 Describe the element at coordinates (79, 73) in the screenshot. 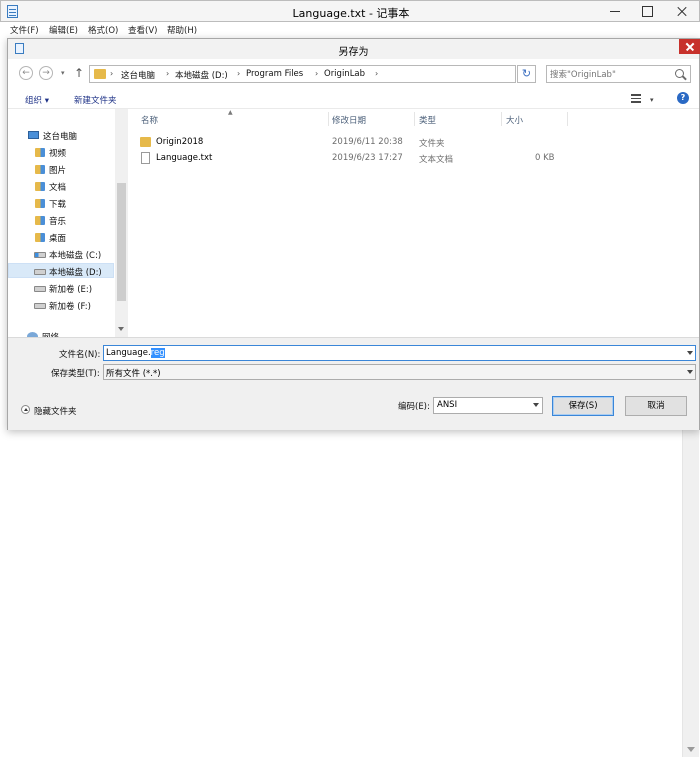

I see `up-arrow-icon: ↑` at that location.